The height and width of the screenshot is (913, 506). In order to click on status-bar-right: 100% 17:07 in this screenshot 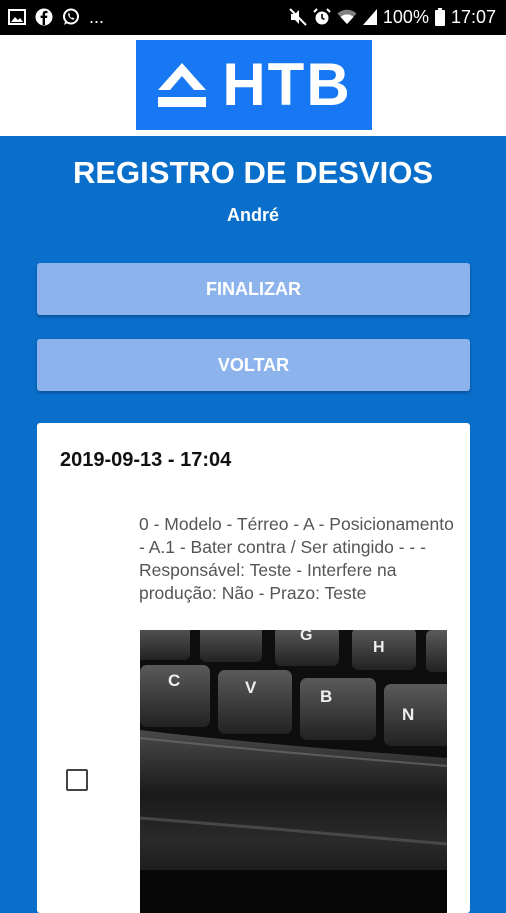, I will do `click(392, 17)`.